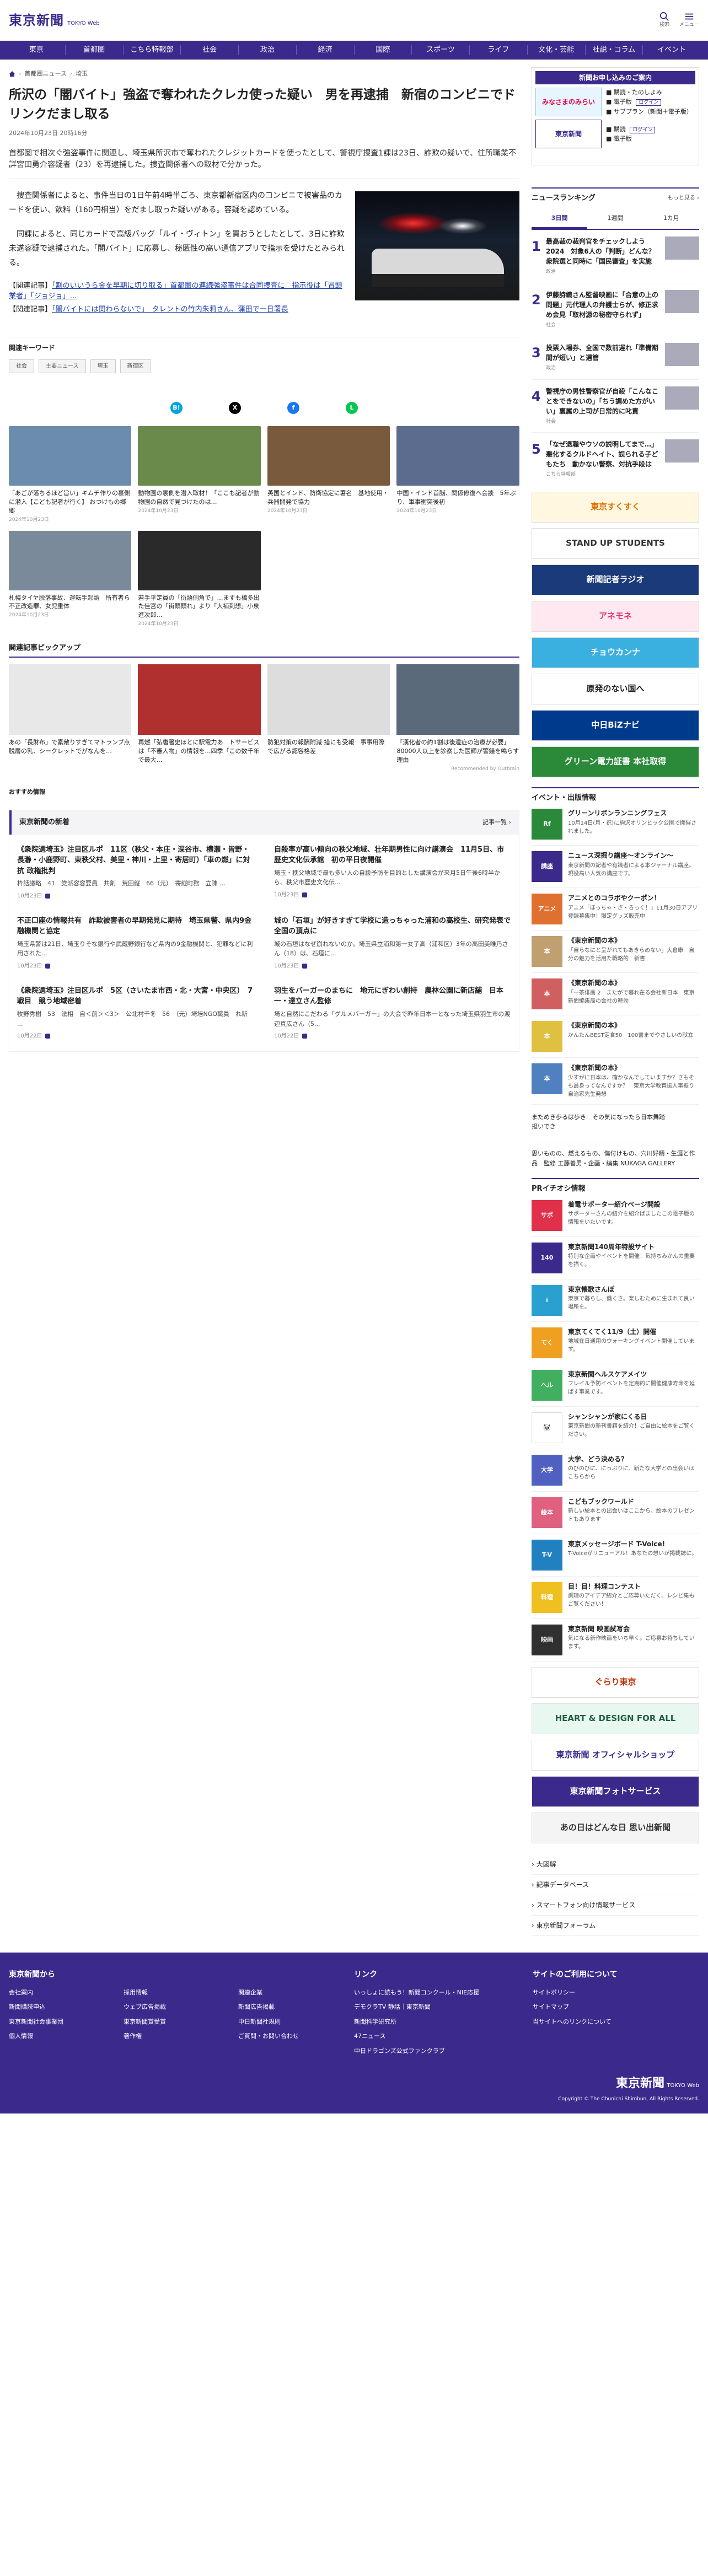  Describe the element at coordinates (135, 366) in the screenshot. I see `keyword-tag: 新宿区` at that location.